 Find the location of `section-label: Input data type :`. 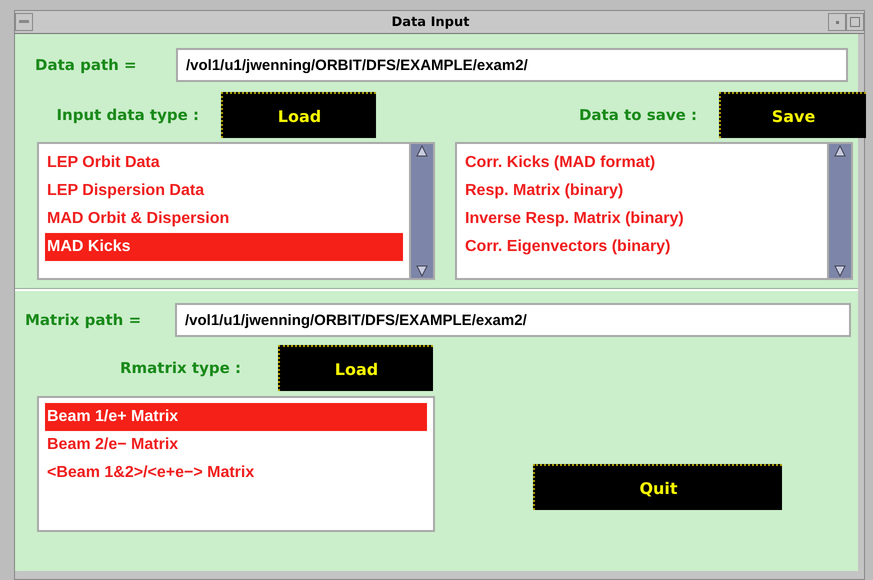

section-label: Input data type : is located at coordinates (127, 115).